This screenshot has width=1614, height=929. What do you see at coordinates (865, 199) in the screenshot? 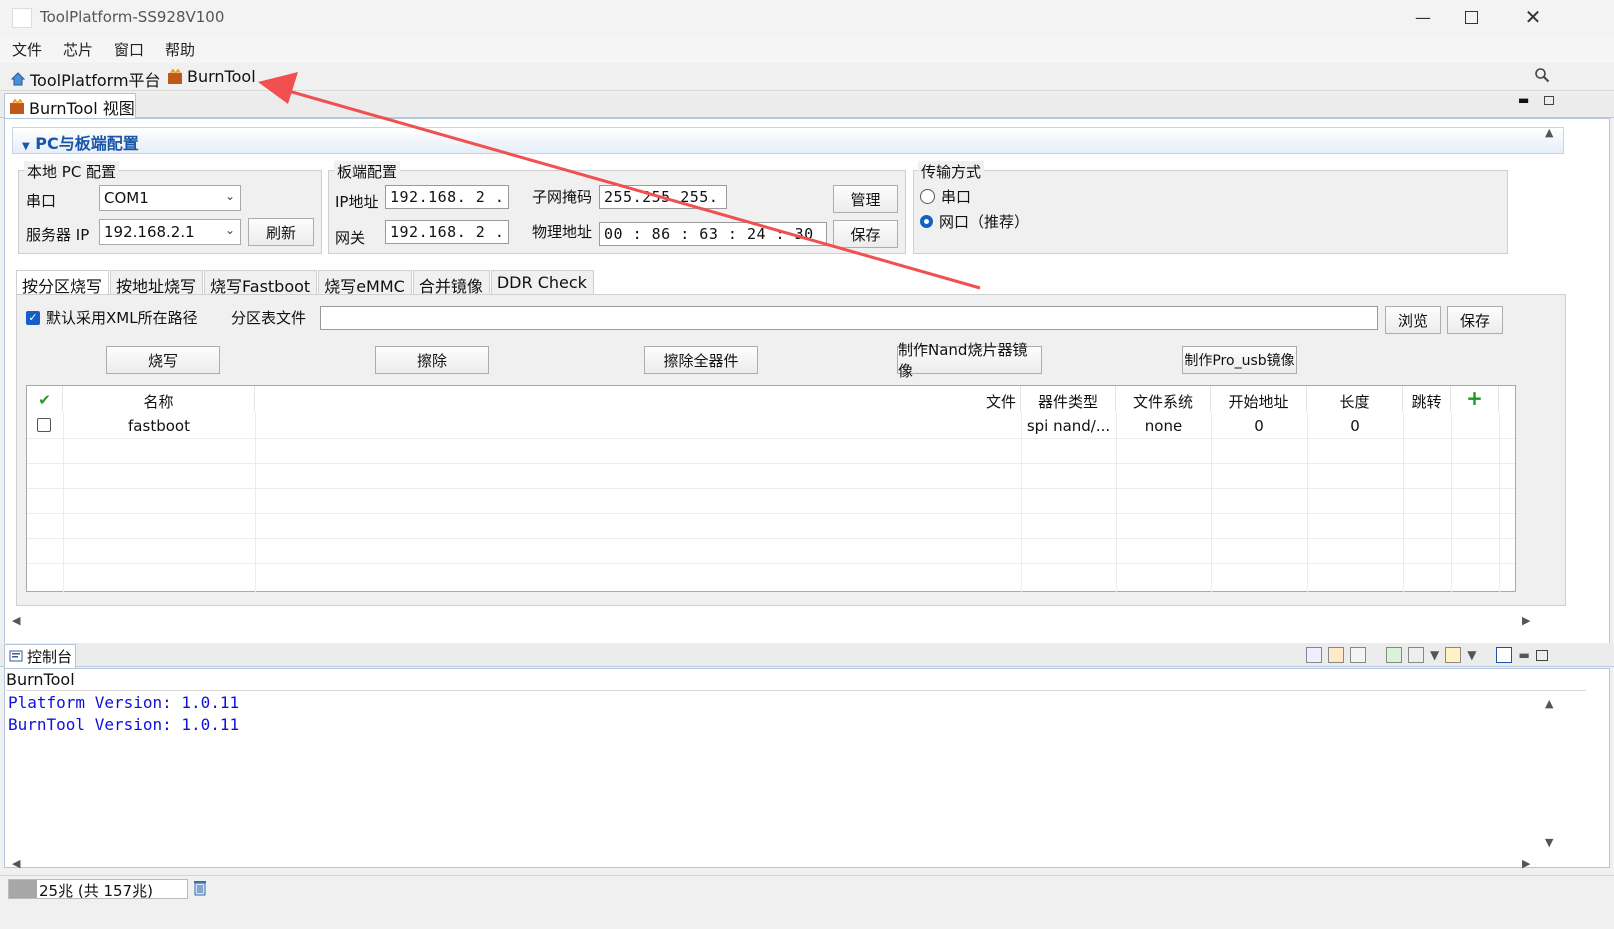
I see `manage-button: 管理` at bounding box center [865, 199].